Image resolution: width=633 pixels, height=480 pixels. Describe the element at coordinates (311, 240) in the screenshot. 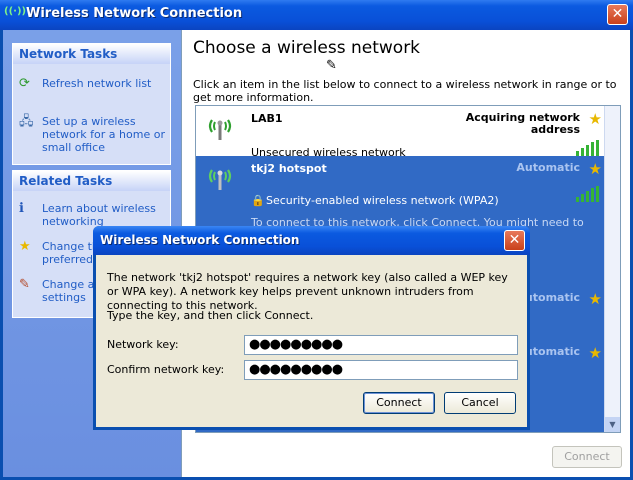

I see `dialog-title-bar: Wireless Network Connection ✕` at that location.